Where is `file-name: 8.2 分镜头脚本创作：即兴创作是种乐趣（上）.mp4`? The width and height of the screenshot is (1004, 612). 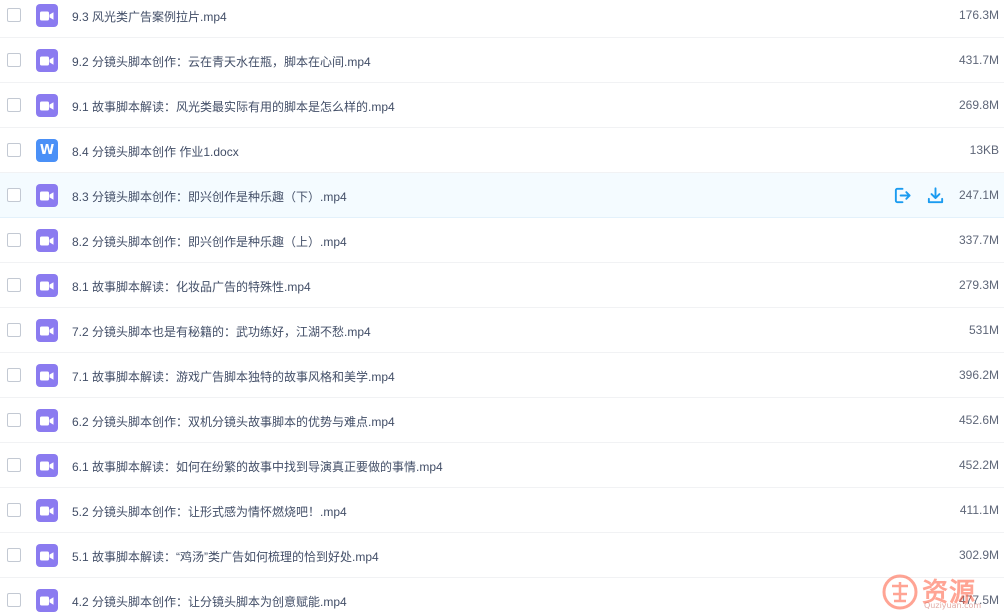
file-name: 8.2 分镜头脚本创作：即兴创作是种乐趣（上）.mp4 is located at coordinates (209, 241).